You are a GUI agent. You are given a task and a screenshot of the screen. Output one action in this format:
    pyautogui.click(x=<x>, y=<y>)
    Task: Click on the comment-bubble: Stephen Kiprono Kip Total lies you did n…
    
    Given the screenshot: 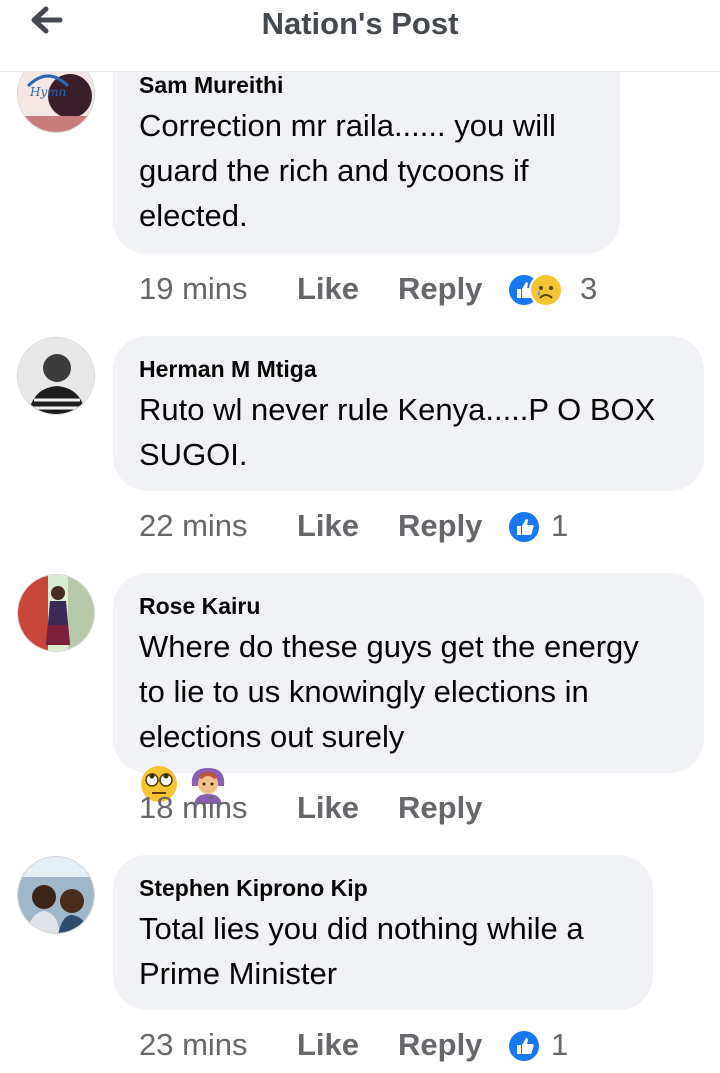 What is the action you would take?
    pyautogui.click(x=383, y=932)
    